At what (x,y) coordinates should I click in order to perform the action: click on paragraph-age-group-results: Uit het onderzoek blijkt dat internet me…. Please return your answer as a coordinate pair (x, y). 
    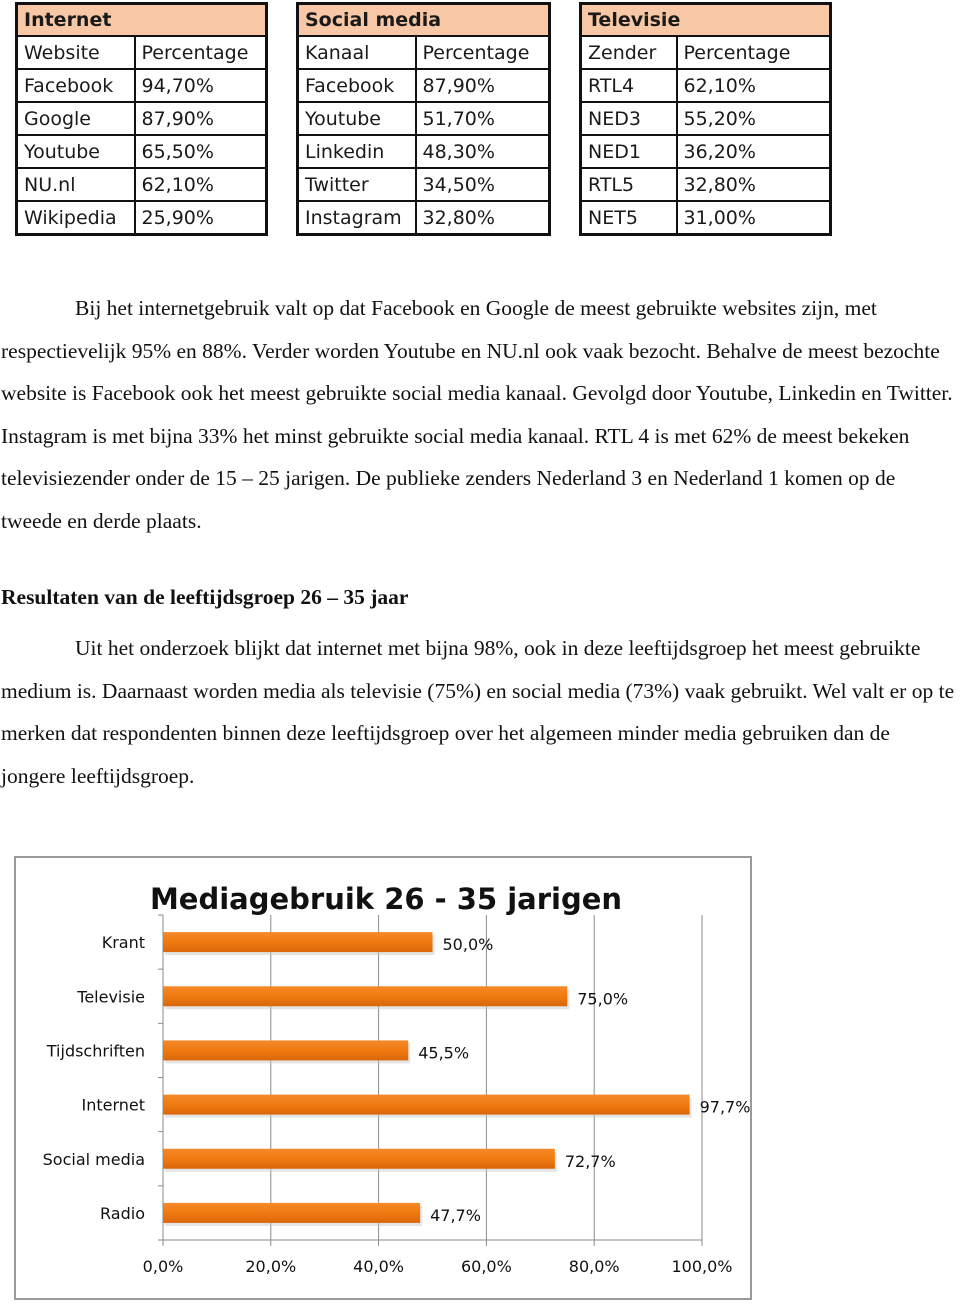
    Looking at the image, I should click on (480, 712).